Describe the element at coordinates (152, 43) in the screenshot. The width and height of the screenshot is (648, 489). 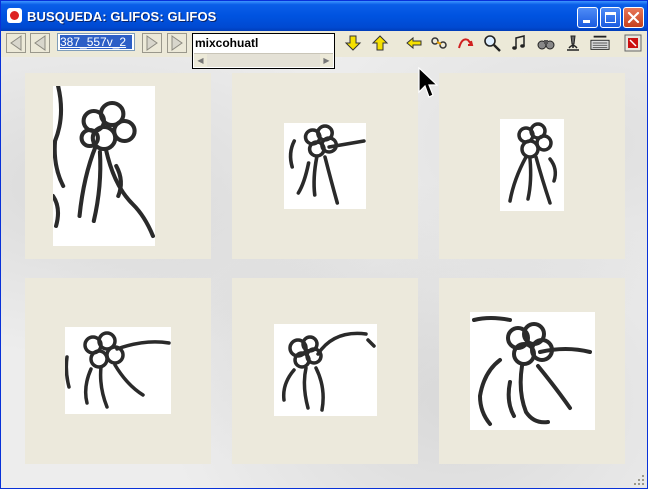
I see `next-record-icon` at that location.